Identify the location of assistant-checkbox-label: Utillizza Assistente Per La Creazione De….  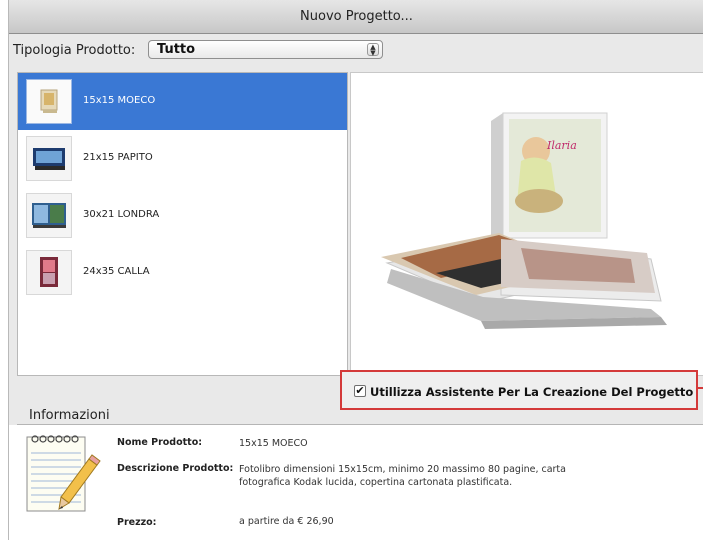
(531, 392).